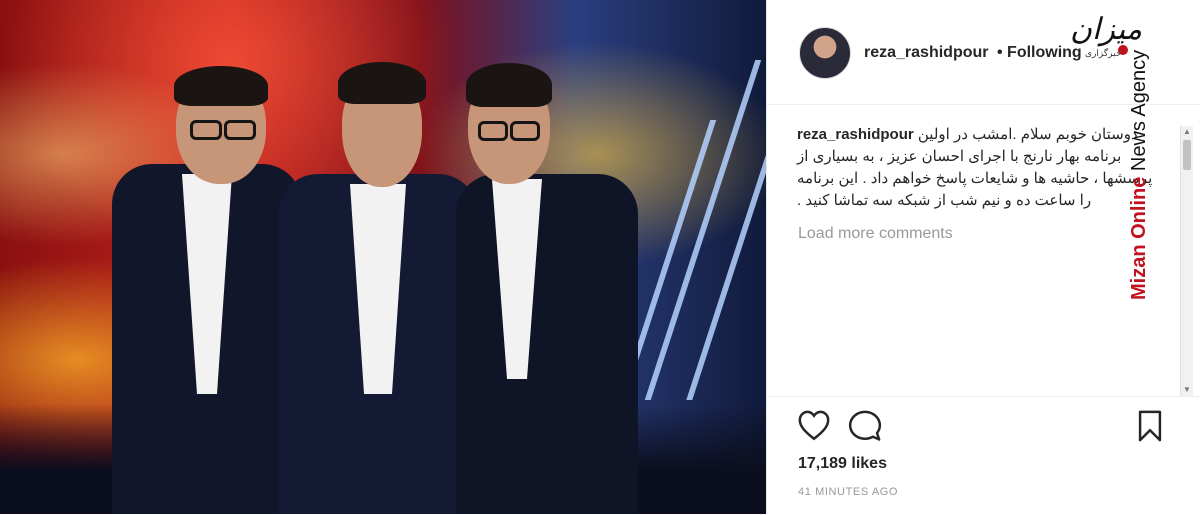 The width and height of the screenshot is (1200, 515). Describe the element at coordinates (875, 234) in the screenshot. I see `load-more-comments-link: Load more comments` at that location.